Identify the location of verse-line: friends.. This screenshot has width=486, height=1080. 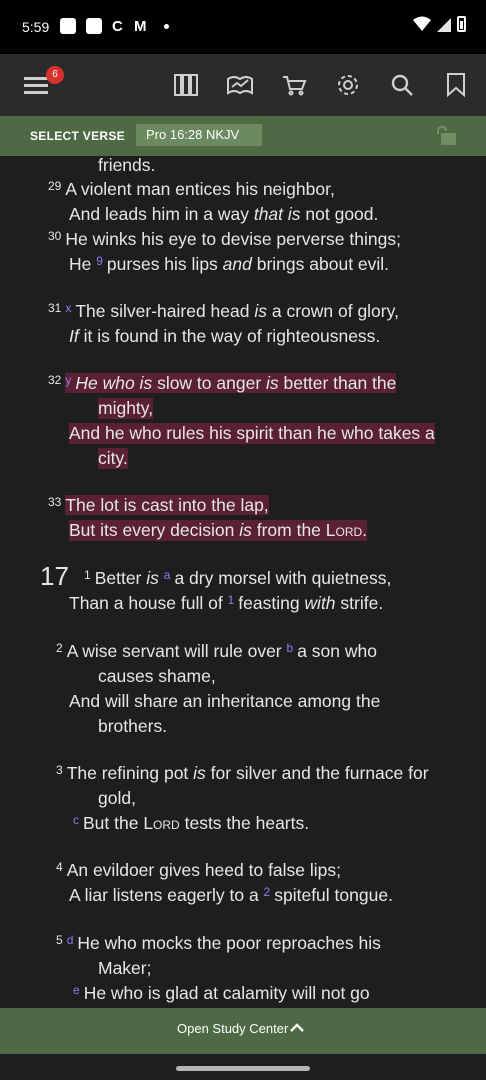
(127, 165).